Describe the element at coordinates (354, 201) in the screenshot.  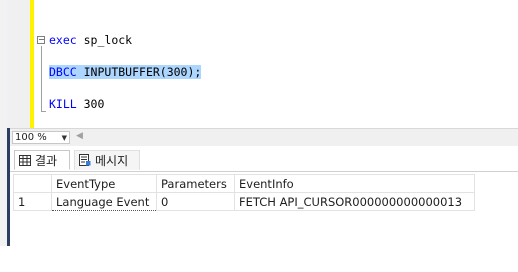
I see `cell-eventinfo: FETCH API_CURSOR000000000000013` at that location.